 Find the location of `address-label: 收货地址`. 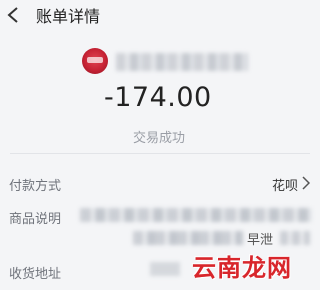

address-label: 收货地址 is located at coordinates (35, 274).